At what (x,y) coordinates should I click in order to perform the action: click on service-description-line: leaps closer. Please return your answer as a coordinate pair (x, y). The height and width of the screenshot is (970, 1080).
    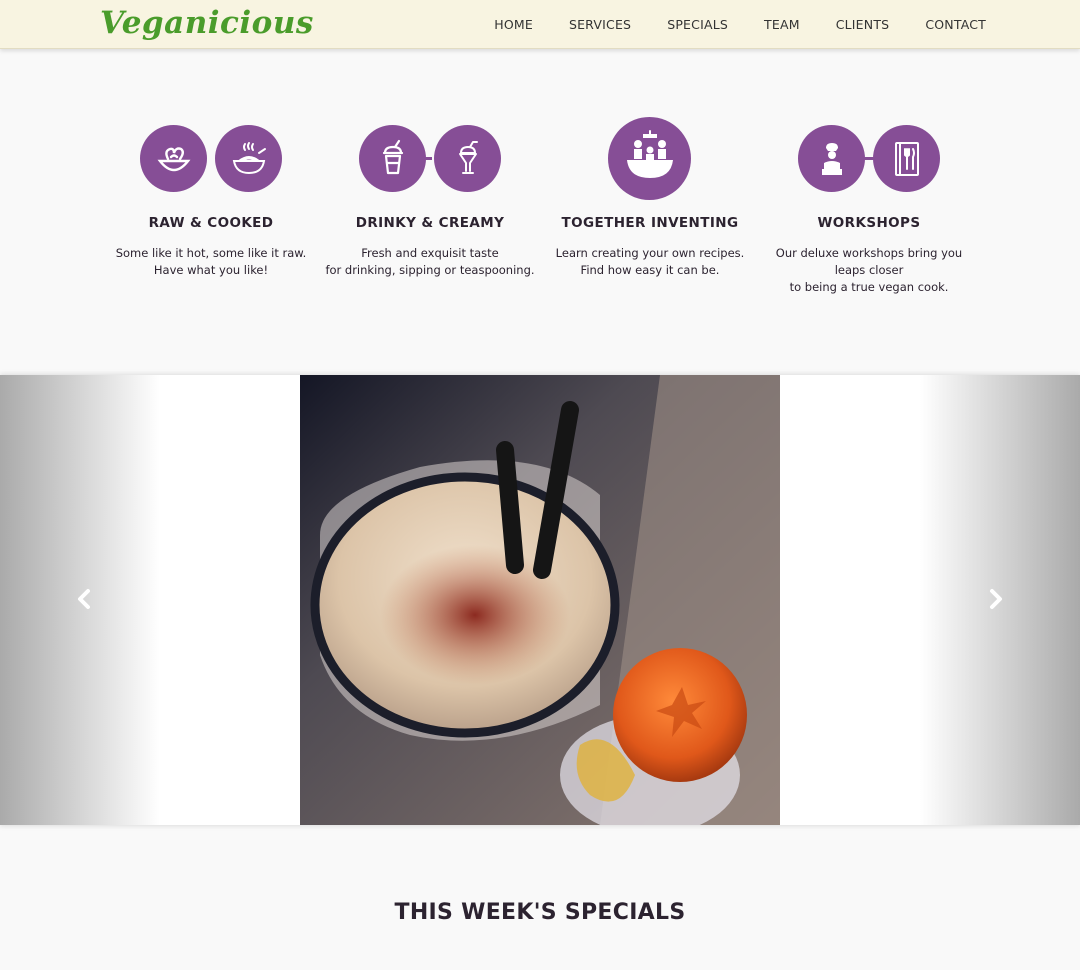
    Looking at the image, I should click on (869, 270).